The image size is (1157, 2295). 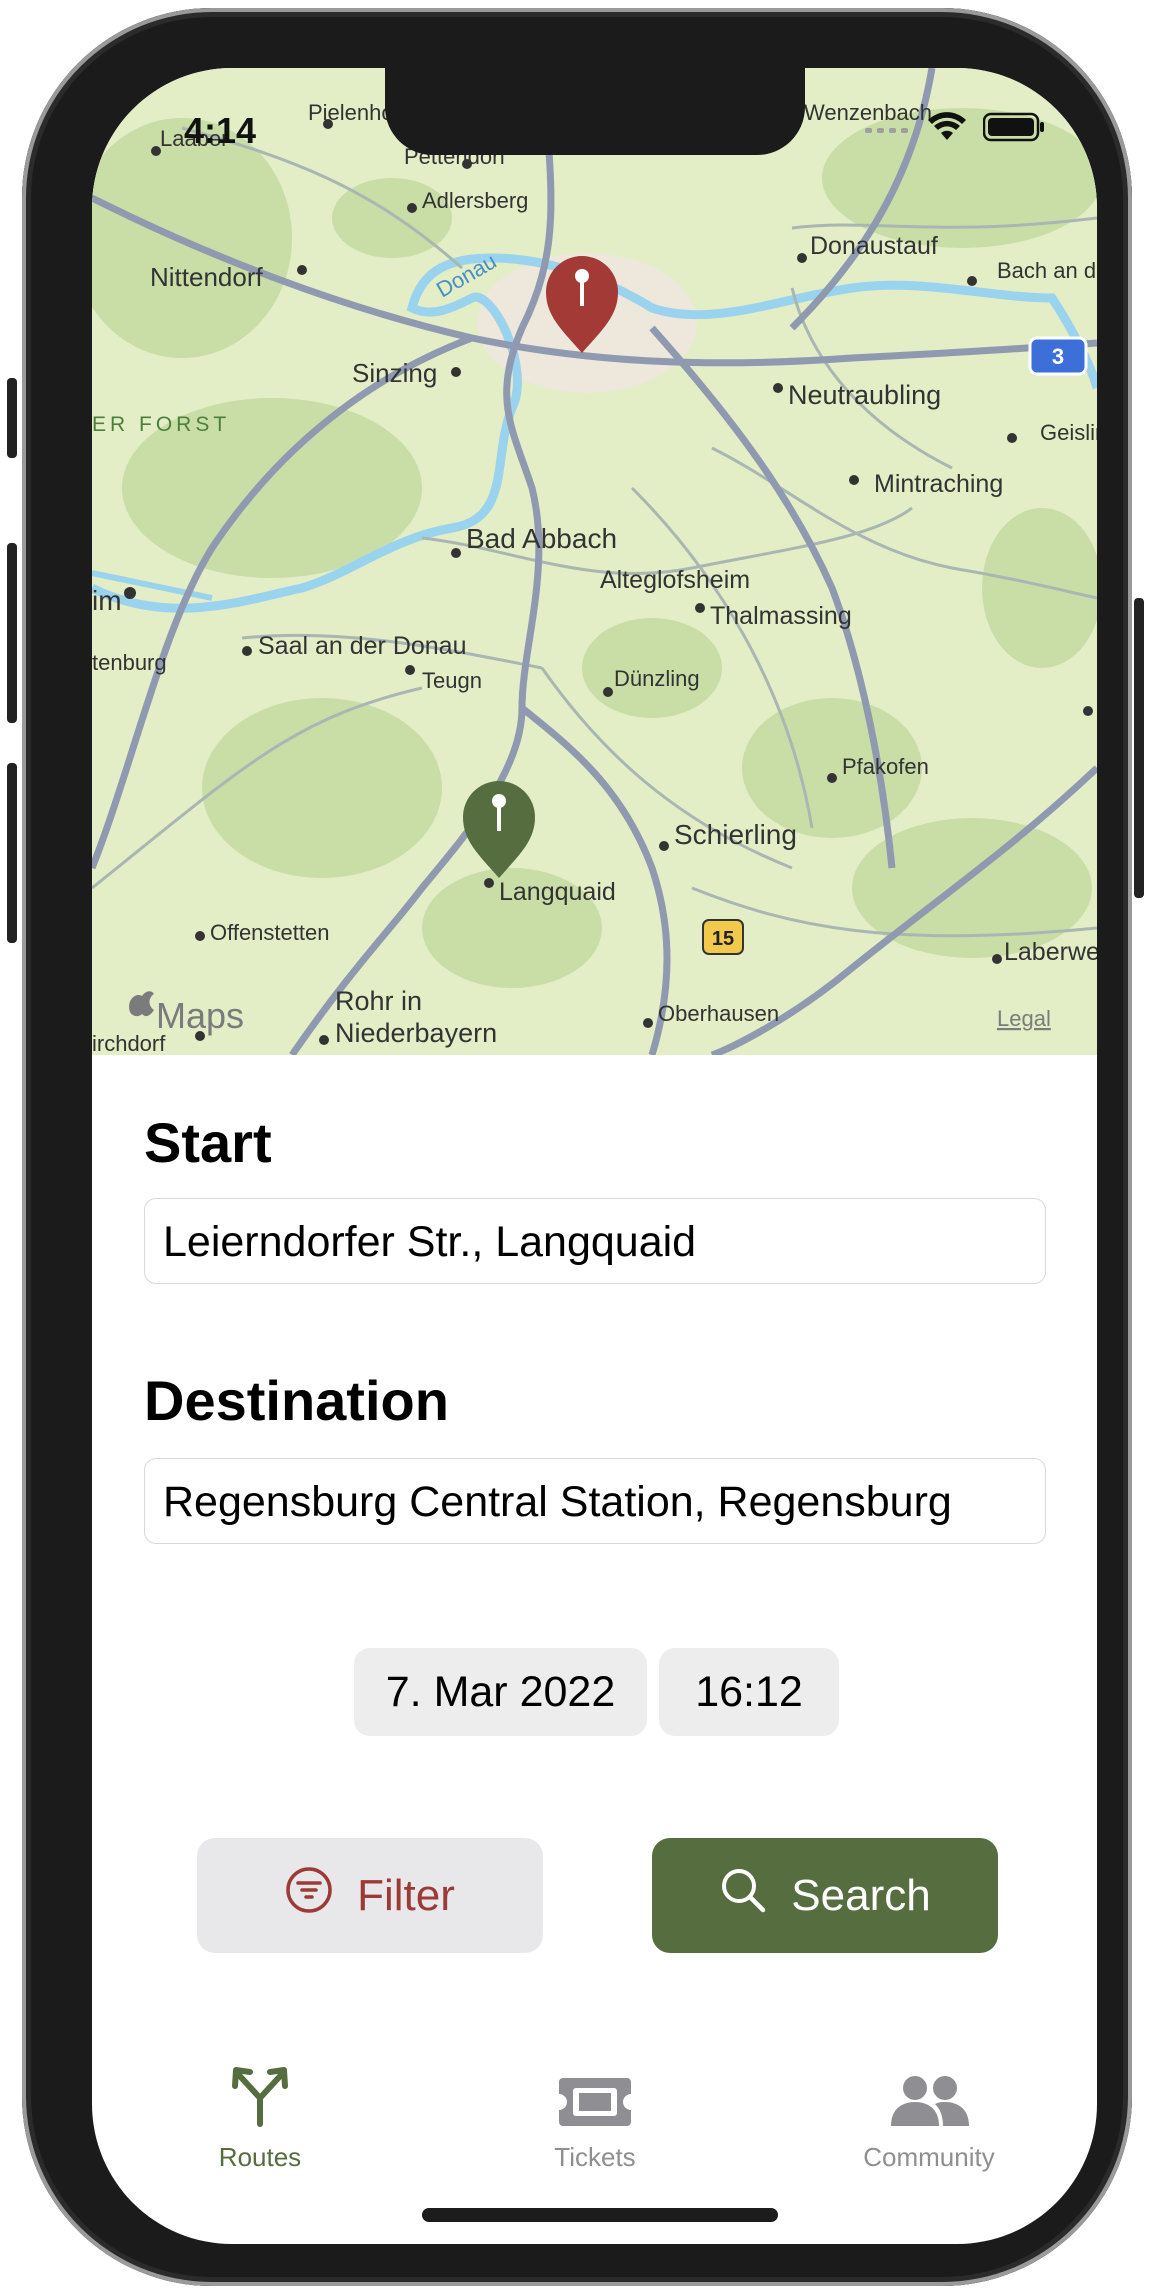 I want to click on tab-tickets-label: Tickets, so click(x=595, y=2157).